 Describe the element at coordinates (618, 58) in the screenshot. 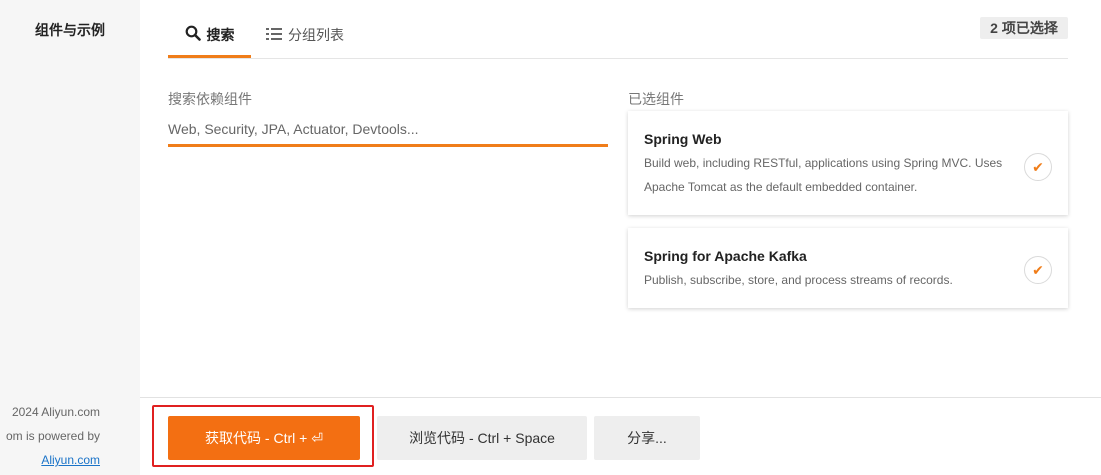

I see `tabs-divider` at that location.